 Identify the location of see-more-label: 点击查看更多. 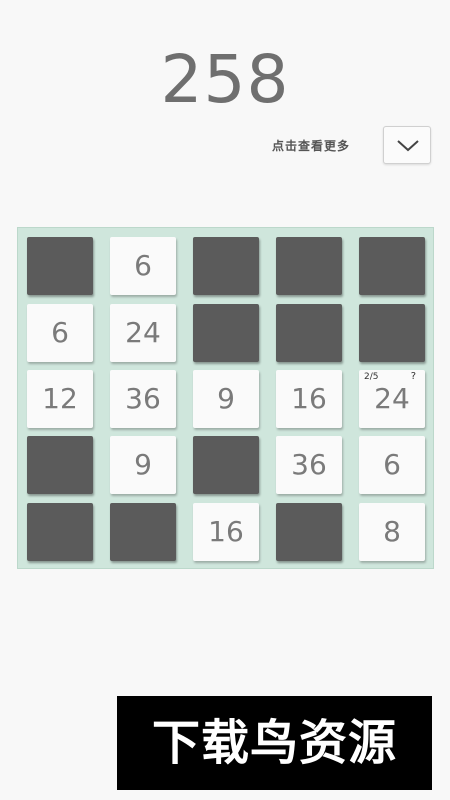
(275, 145).